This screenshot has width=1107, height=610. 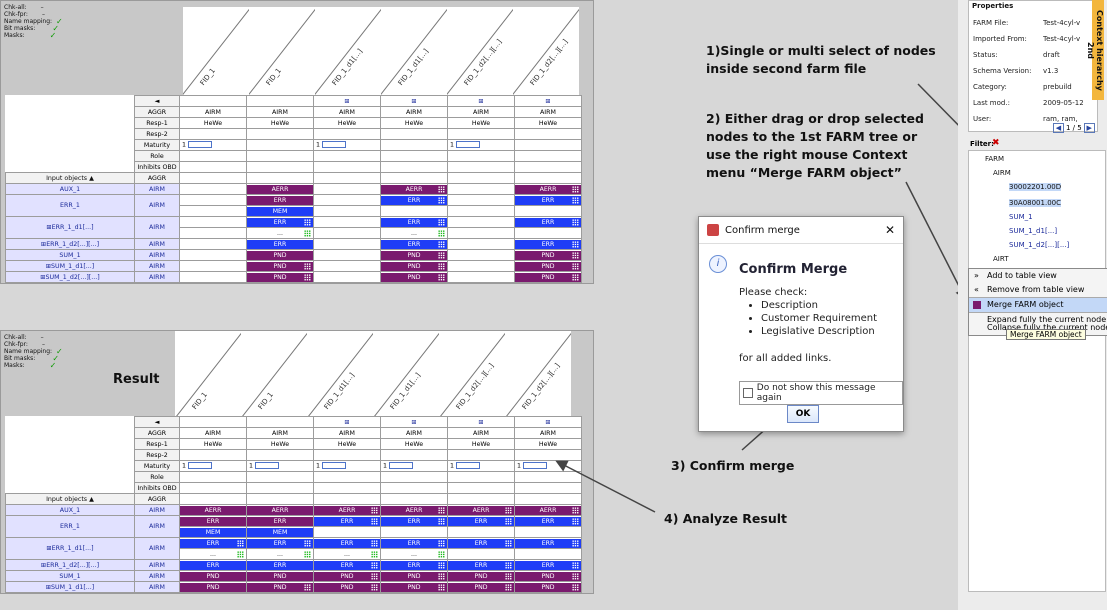 What do you see at coordinates (1038, 305) in the screenshot?
I see `menu-item-merge-farm-object: Merge FARM object` at bounding box center [1038, 305].